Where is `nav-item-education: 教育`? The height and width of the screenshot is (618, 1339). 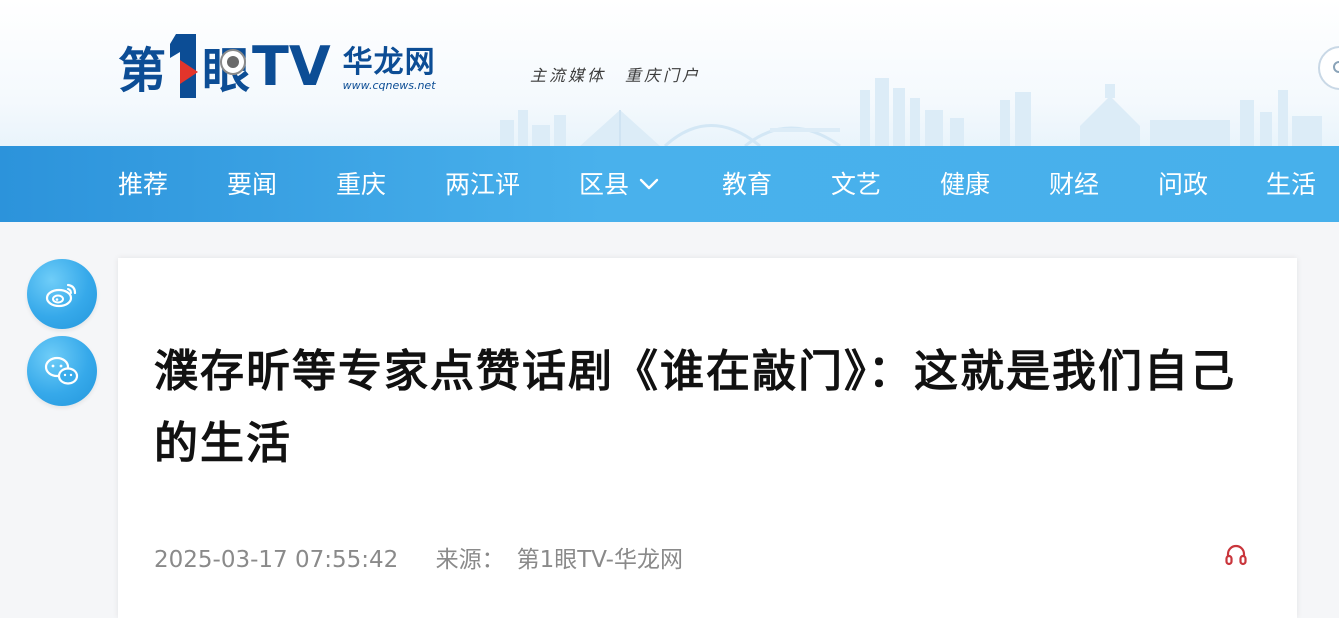
nav-item-education: 教育 is located at coordinates (747, 184).